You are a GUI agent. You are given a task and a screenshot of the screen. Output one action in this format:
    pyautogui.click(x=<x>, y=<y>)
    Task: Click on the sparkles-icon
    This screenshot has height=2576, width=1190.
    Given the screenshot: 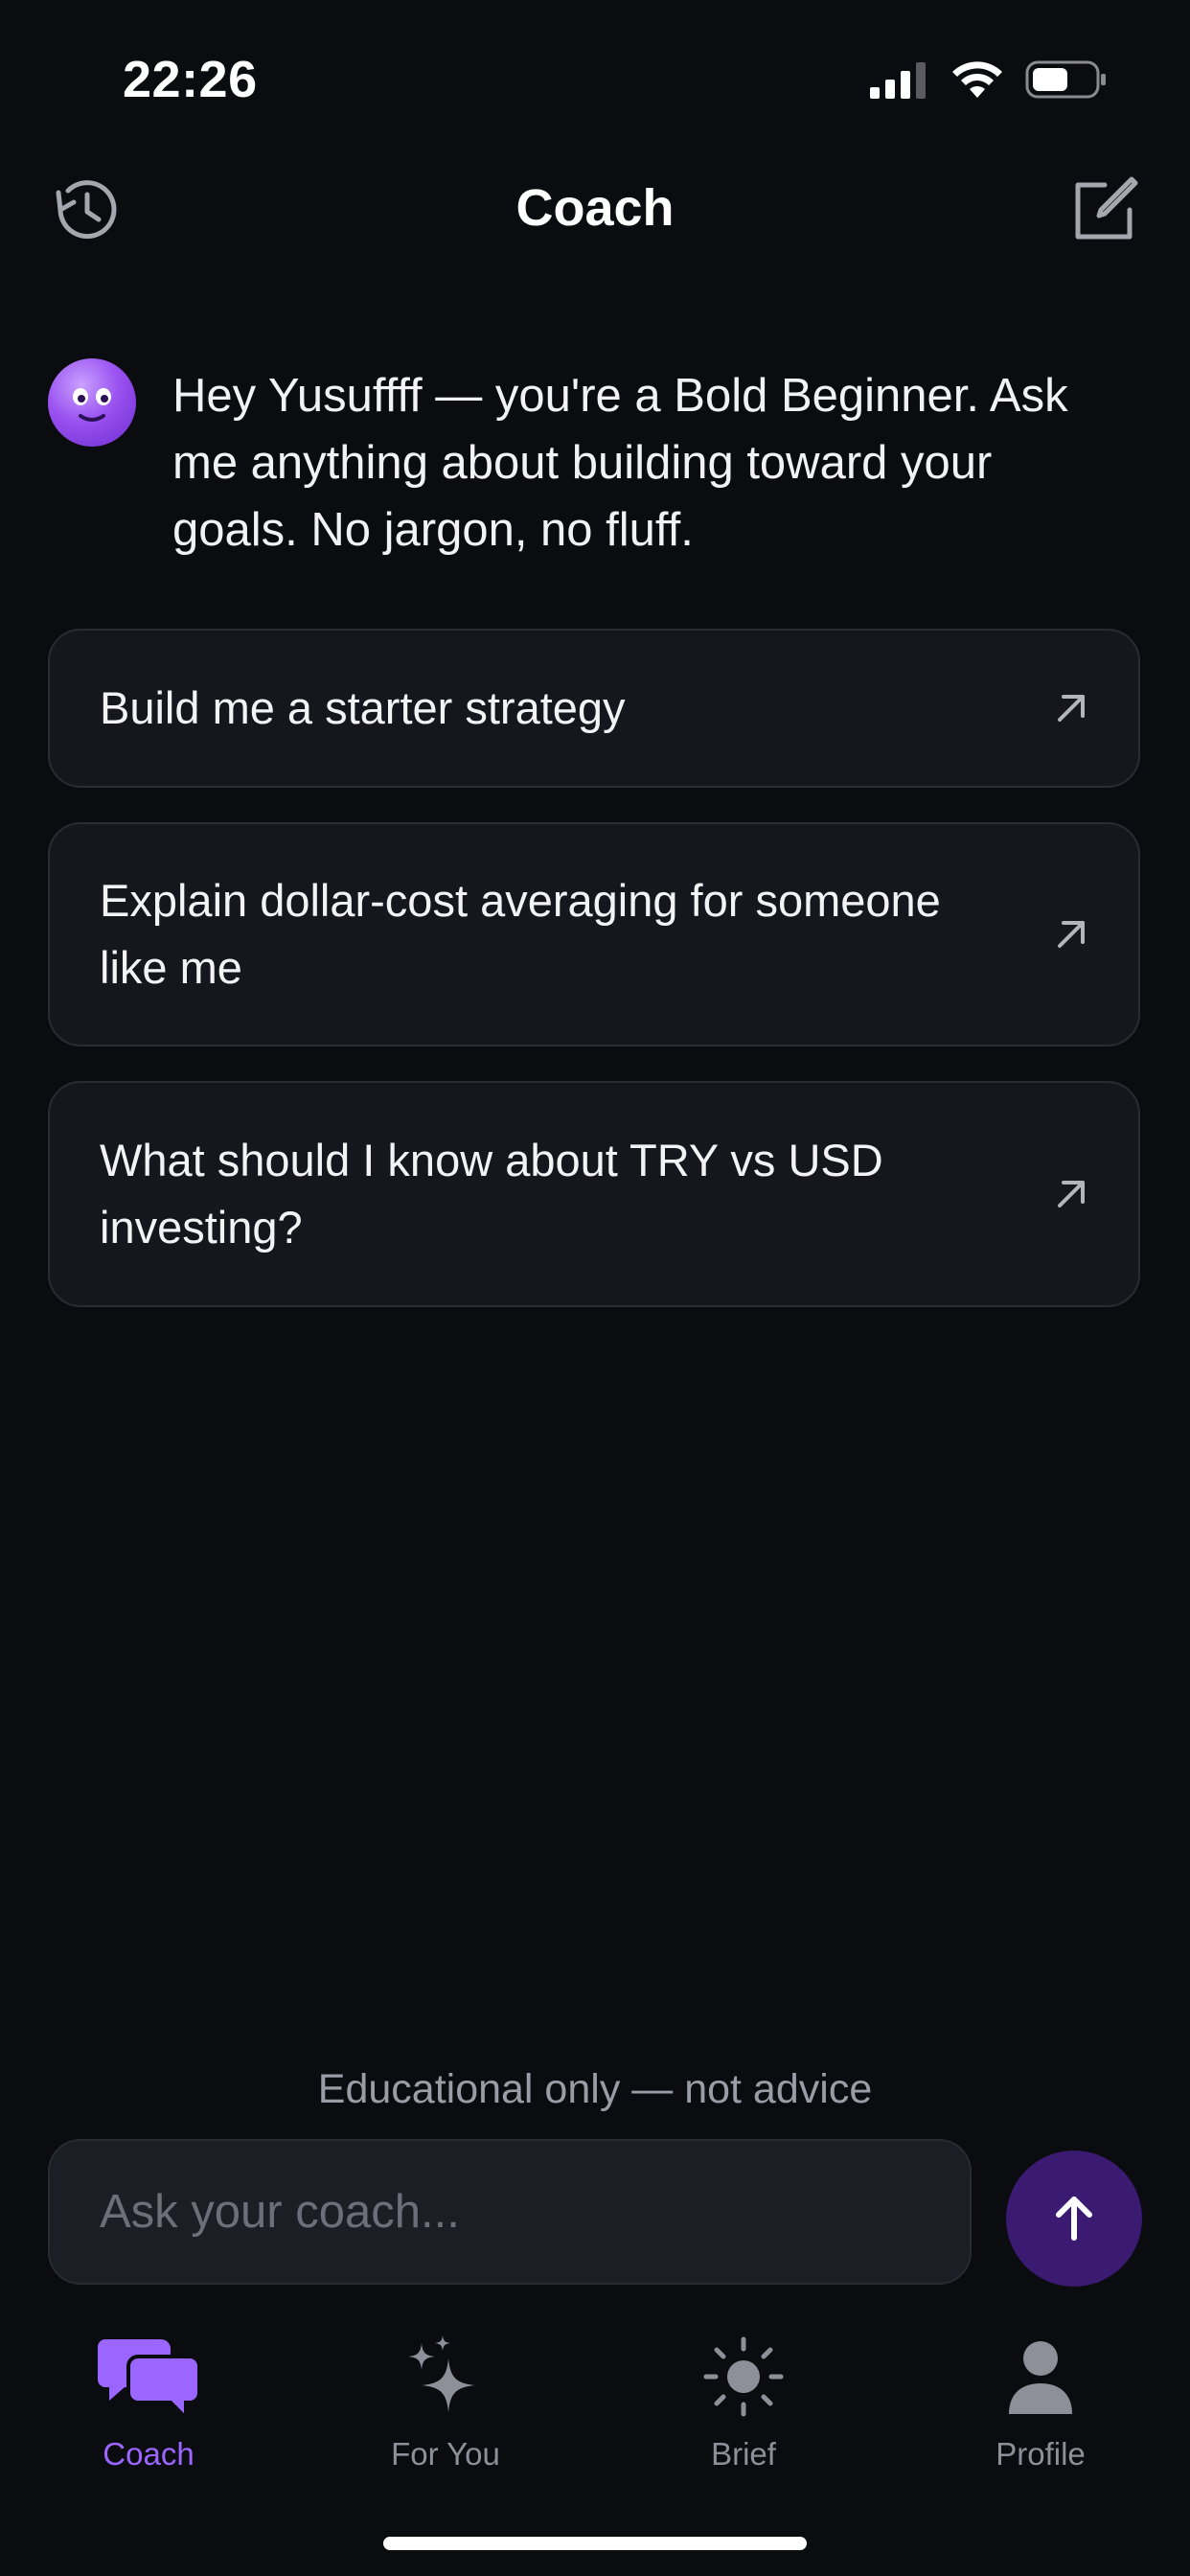 What is the action you would take?
    pyautogui.click(x=445, y=2377)
    